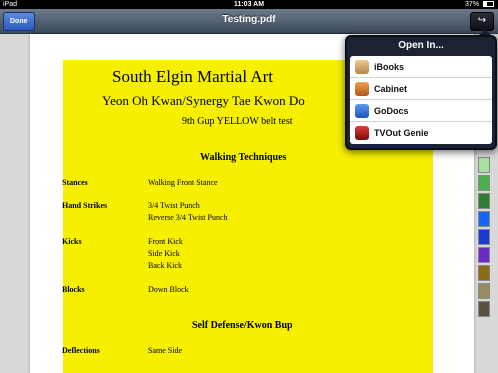 This screenshot has width=498, height=373. Describe the element at coordinates (174, 205) in the screenshot. I see `row-value: 3/4 Twist Punch` at that location.